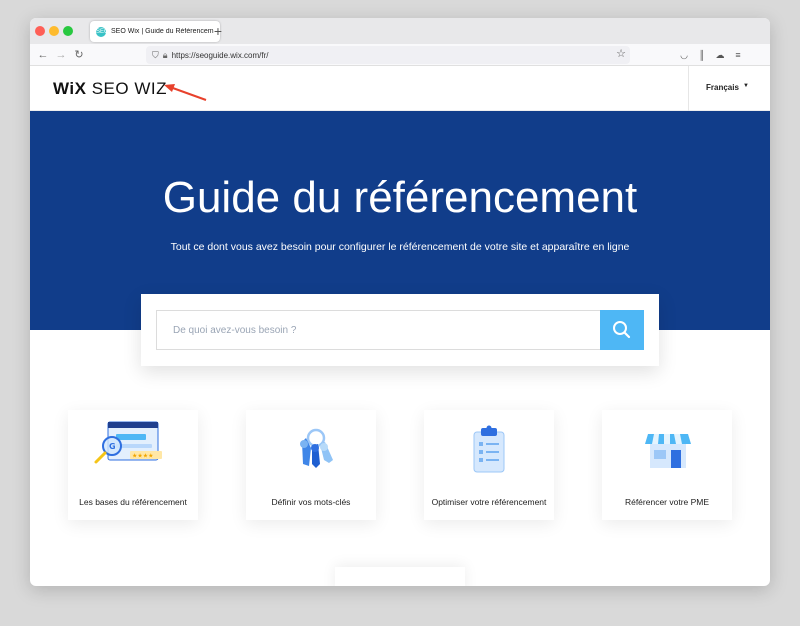  I want to click on search-results-icon: ★★★★ G, so click(128, 442).